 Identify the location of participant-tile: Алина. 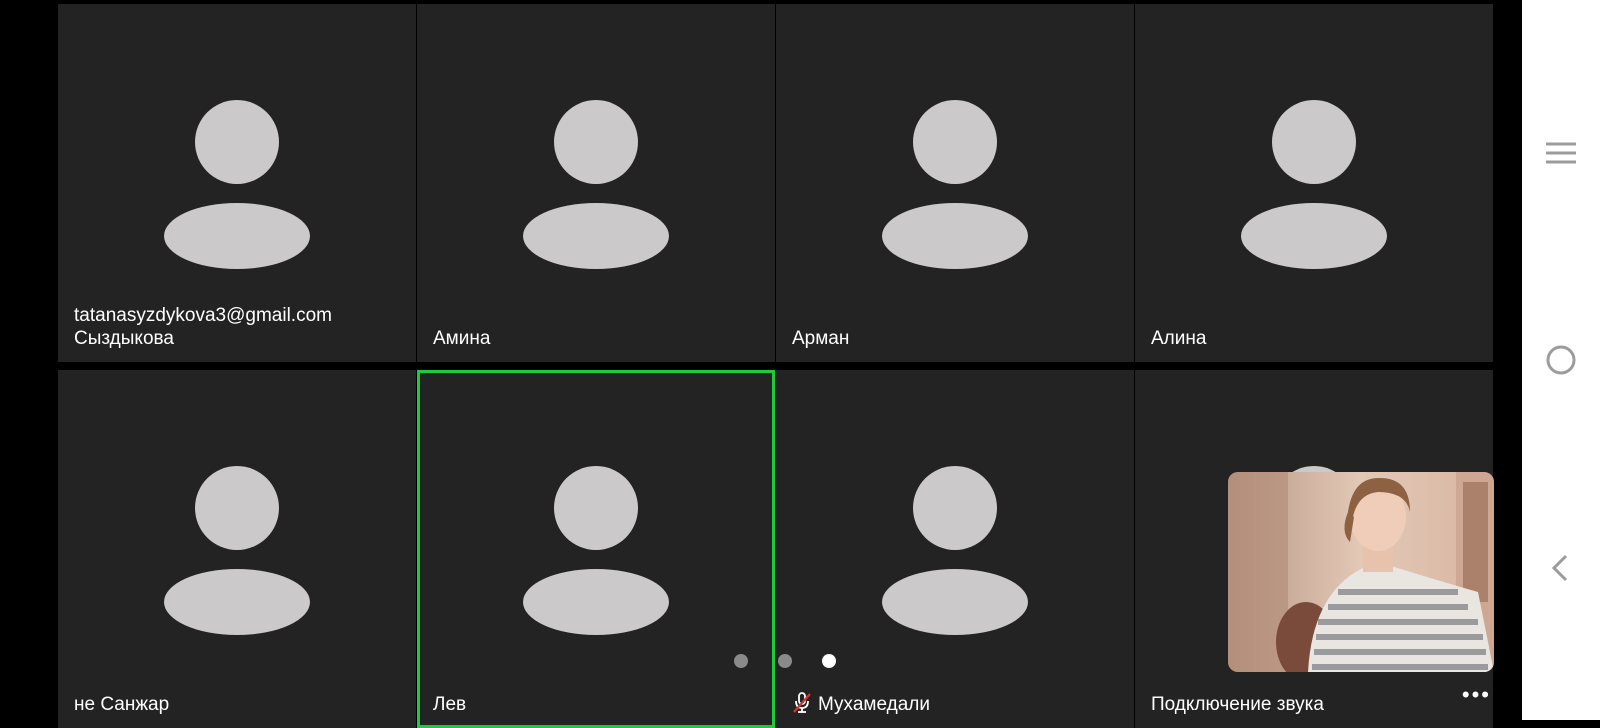
(1314, 183).